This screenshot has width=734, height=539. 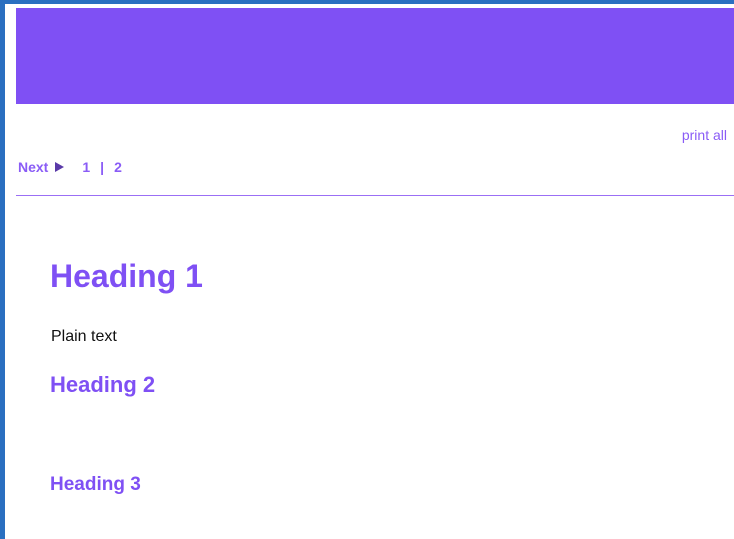 I want to click on play-arrow-icon, so click(x=60, y=167).